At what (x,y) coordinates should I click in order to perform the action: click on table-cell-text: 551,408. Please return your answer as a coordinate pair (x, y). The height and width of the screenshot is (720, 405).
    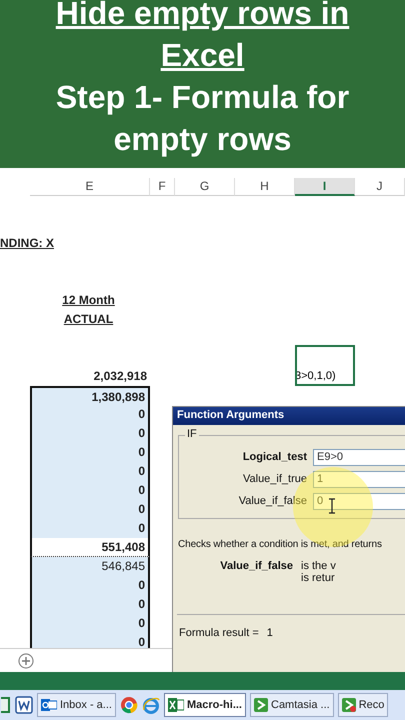
    Looking at the image, I should click on (123, 547).